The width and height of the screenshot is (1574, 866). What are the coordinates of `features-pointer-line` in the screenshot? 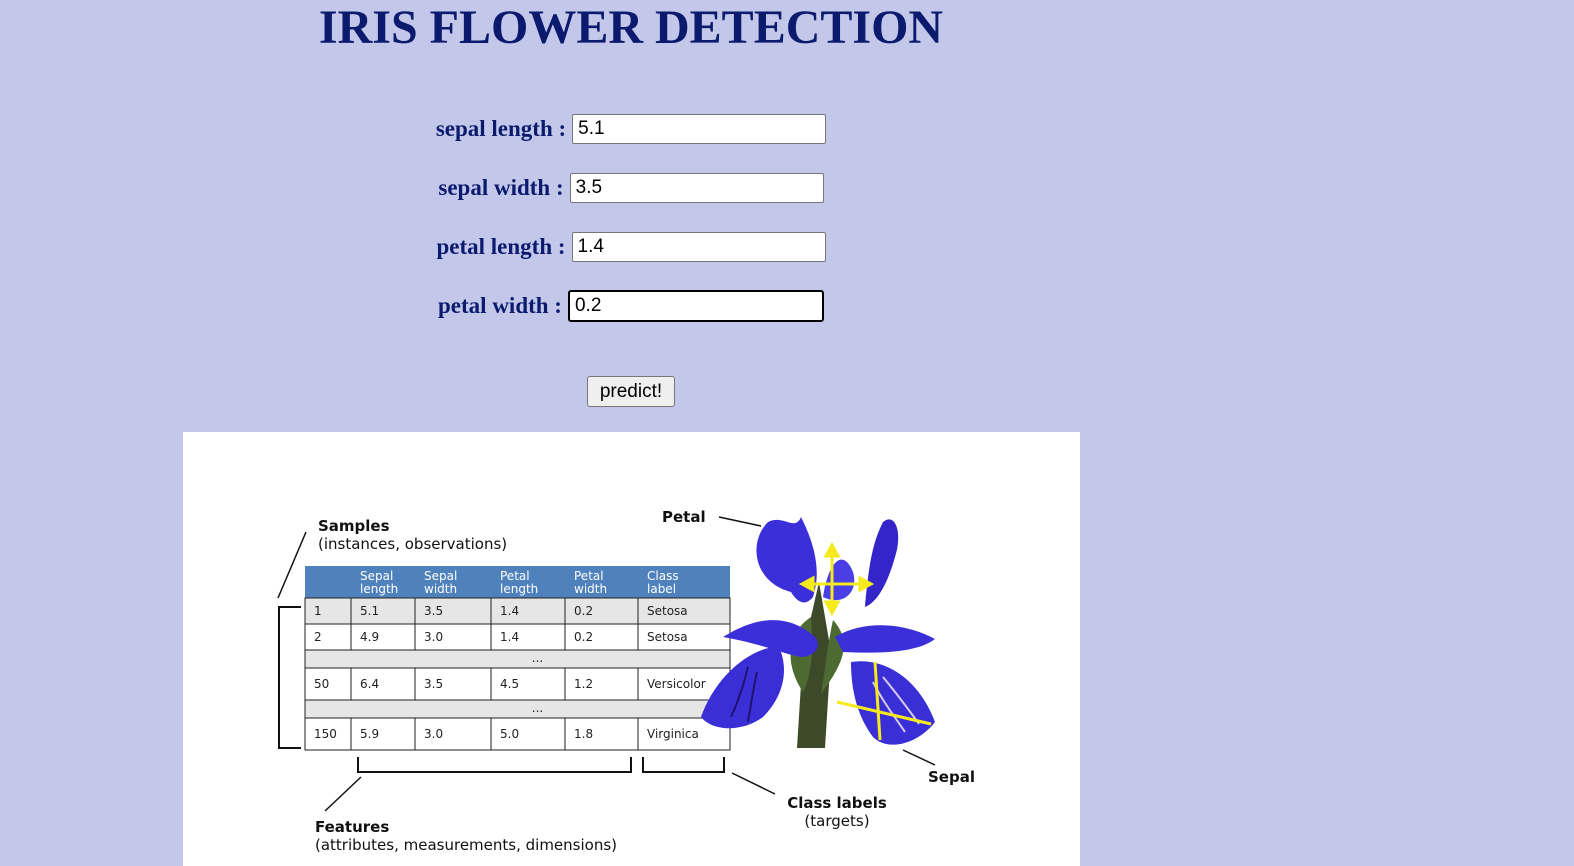 It's located at (343, 794).